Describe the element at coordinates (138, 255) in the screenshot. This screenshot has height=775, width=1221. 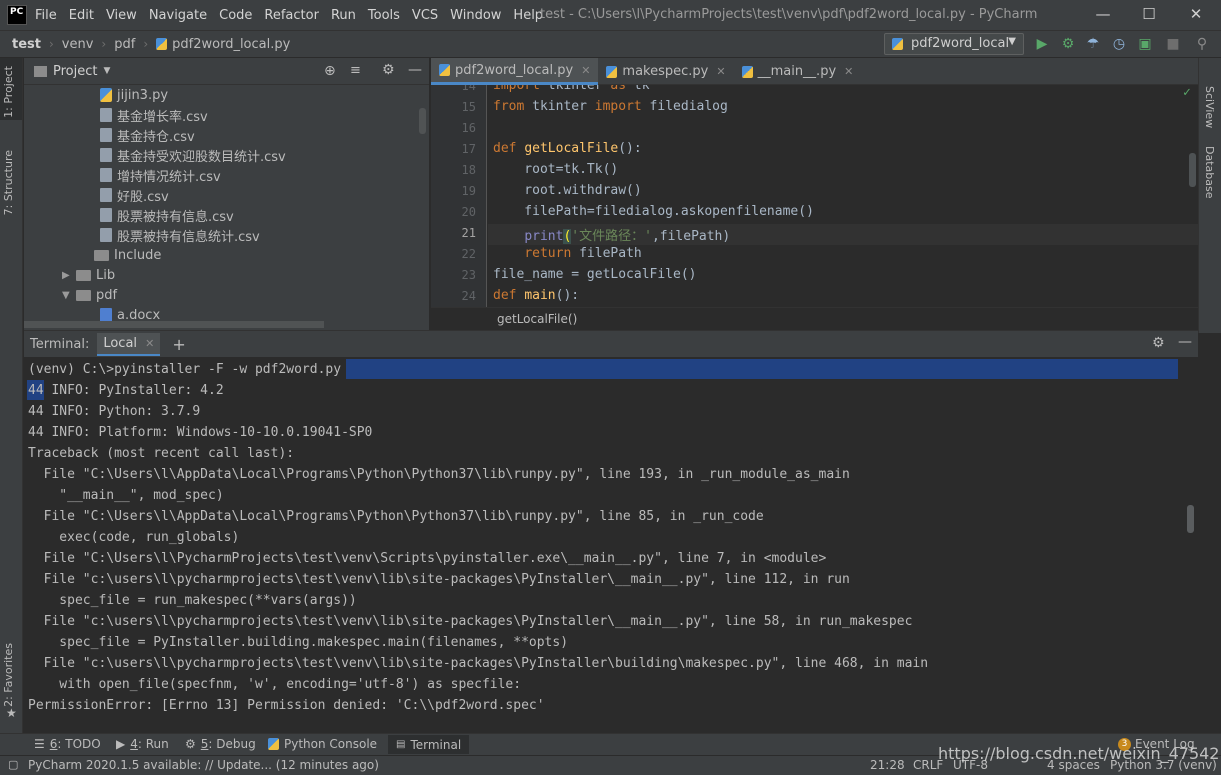
I see `tree-item-label: Include` at that location.